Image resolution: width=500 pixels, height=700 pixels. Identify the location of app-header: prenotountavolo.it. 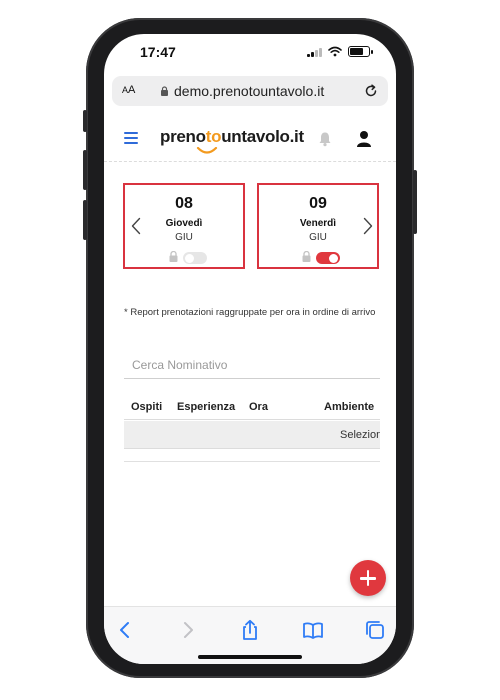
(250, 140).